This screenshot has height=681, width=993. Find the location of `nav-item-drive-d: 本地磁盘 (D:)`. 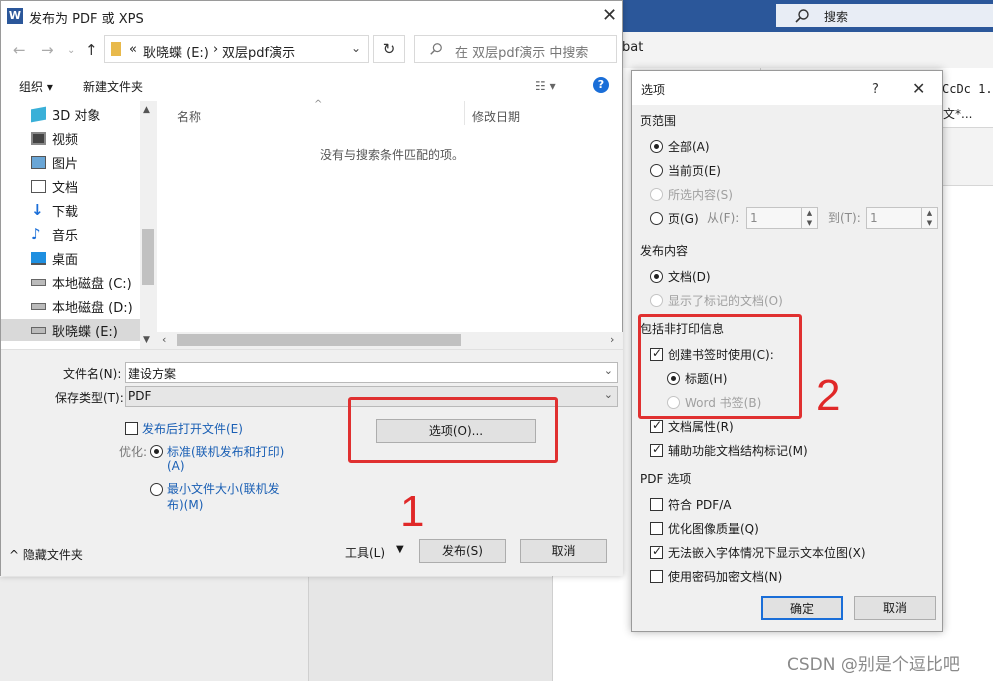

nav-item-drive-d: 本地磁盘 (D:) is located at coordinates (82, 306).